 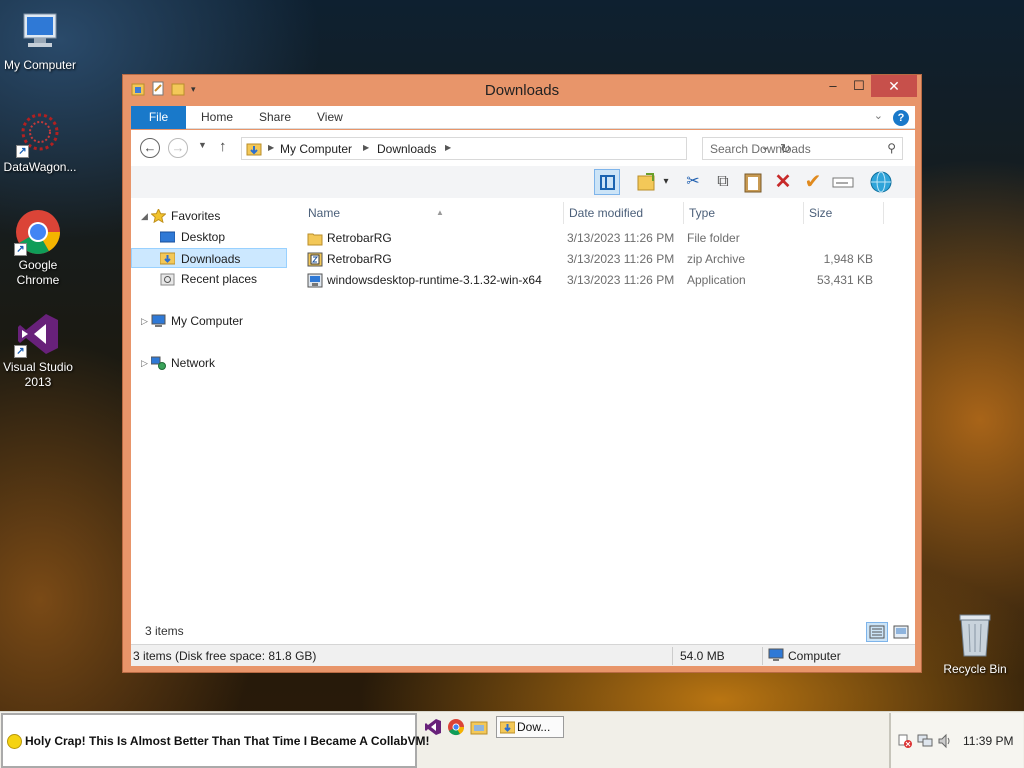 I want to click on large-icons-view-button, so click(x=901, y=632).